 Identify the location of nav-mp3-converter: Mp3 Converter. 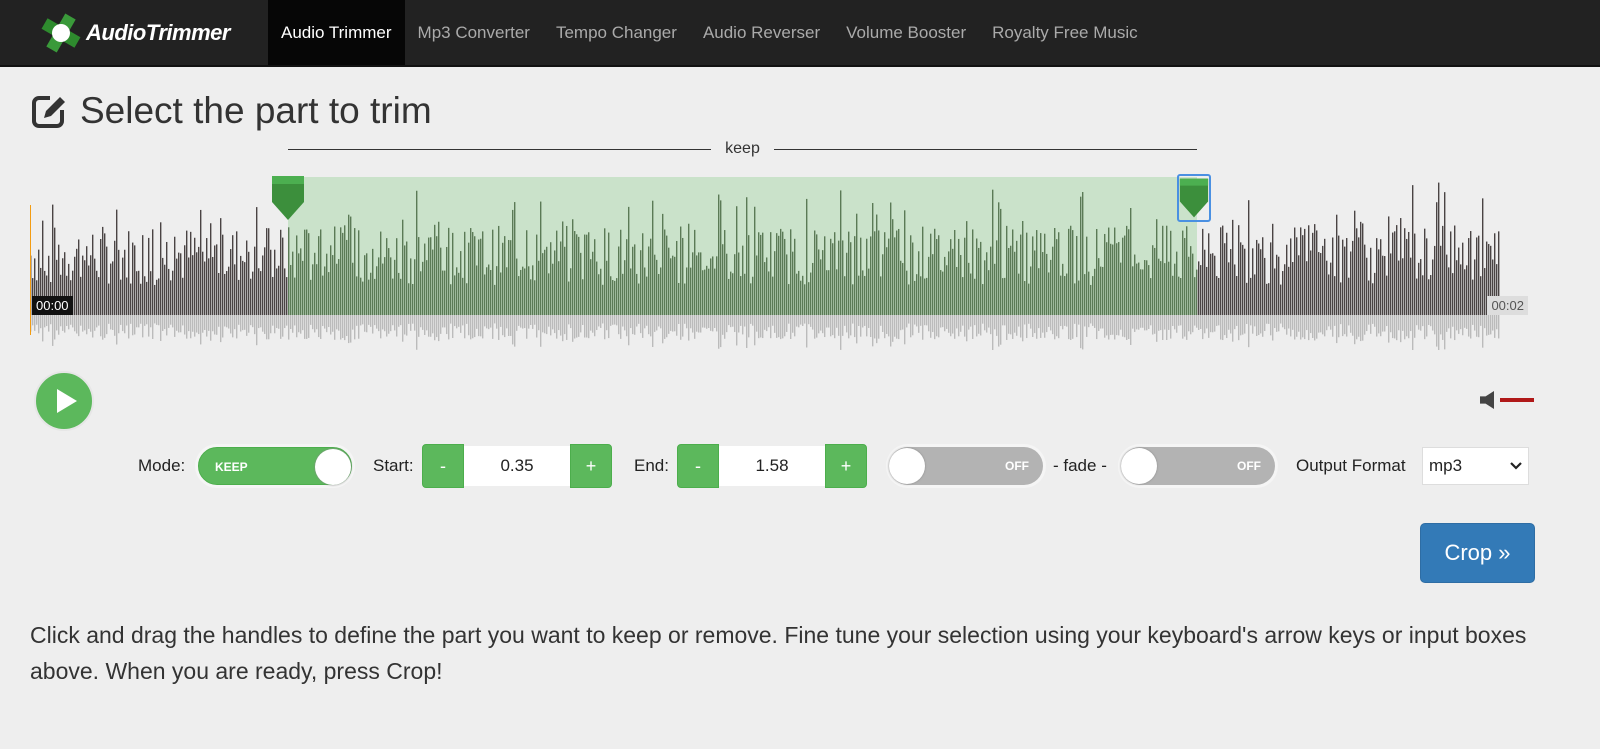
(474, 32).